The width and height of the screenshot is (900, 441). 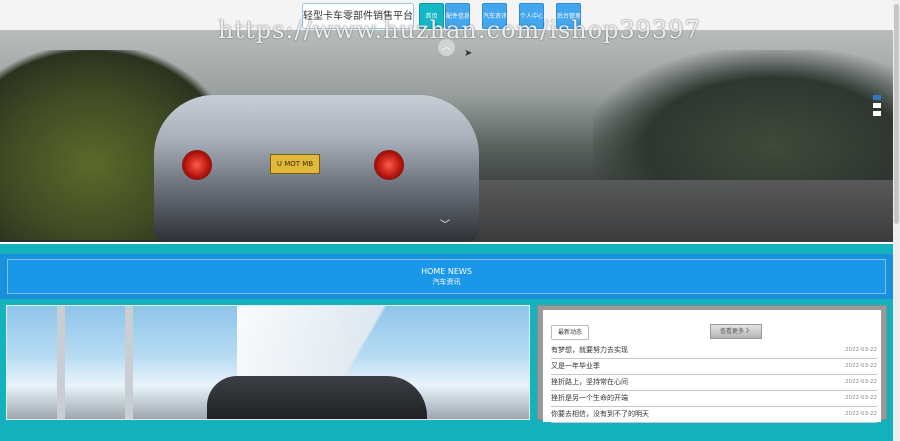 I want to click on nav-item-home: 首页, so click(x=431, y=16).